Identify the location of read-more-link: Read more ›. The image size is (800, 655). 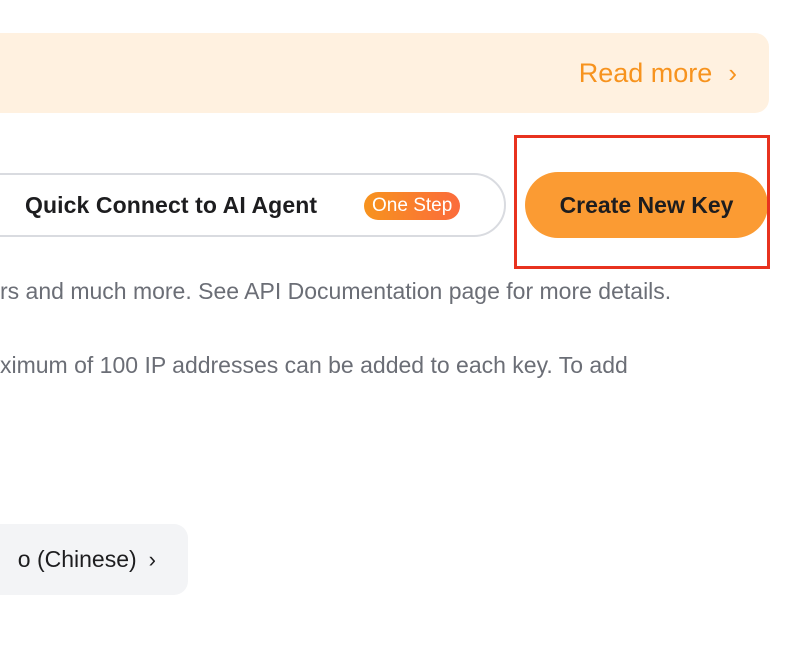
(658, 73).